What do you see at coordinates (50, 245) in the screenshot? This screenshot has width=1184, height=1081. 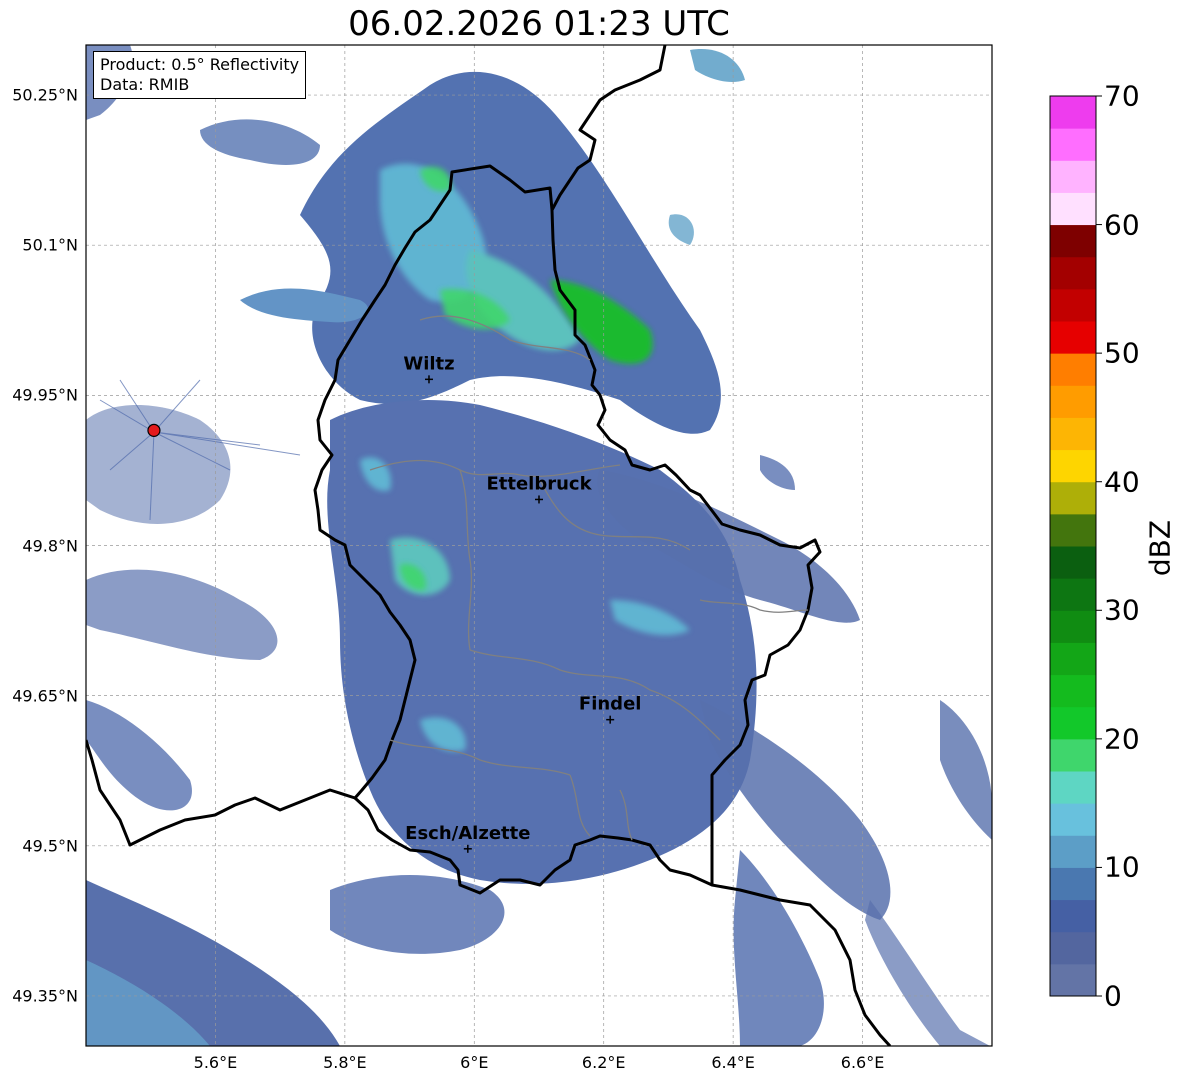 I see `lat-tick-label: 50.1°N` at bounding box center [50, 245].